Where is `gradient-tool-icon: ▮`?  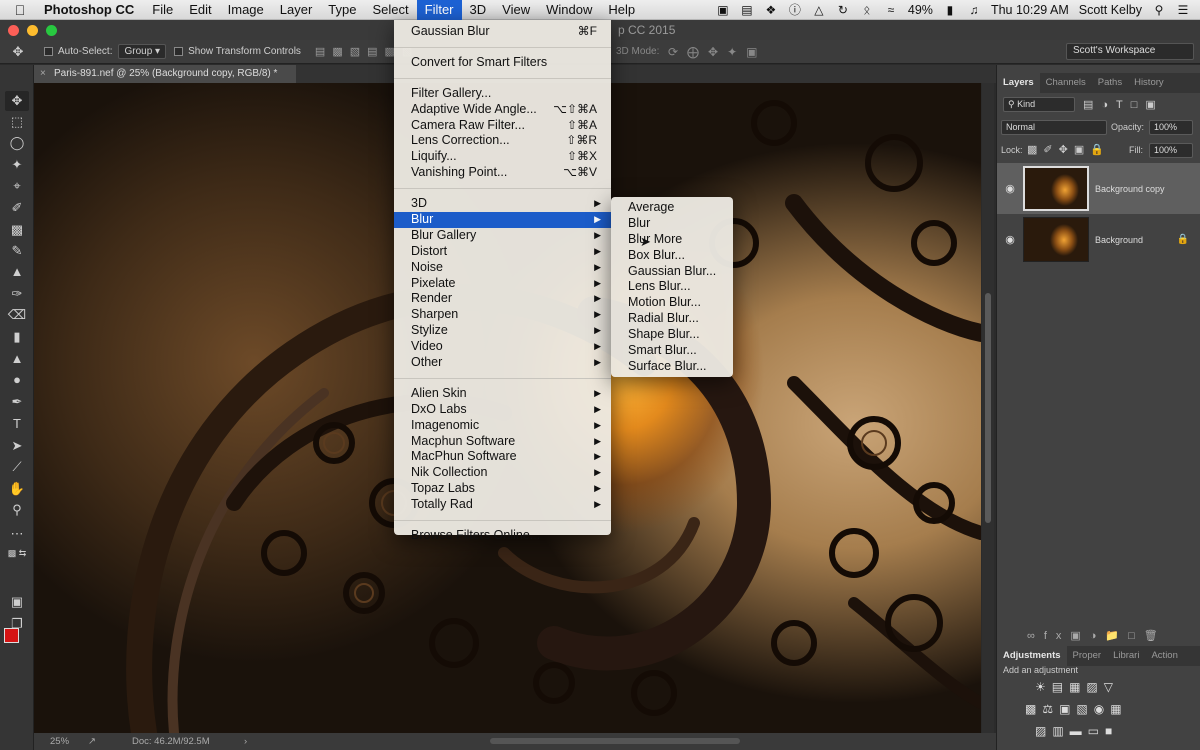
gradient-tool-icon: ▮ is located at coordinates (17, 337).